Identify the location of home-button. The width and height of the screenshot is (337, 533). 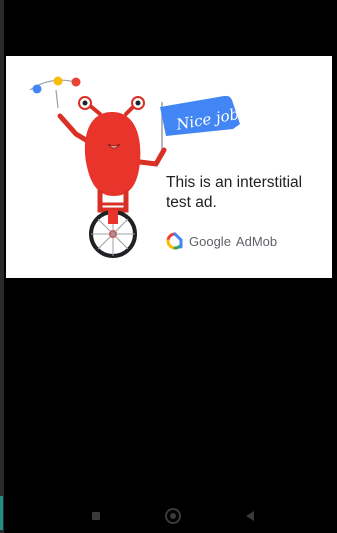
(173, 516).